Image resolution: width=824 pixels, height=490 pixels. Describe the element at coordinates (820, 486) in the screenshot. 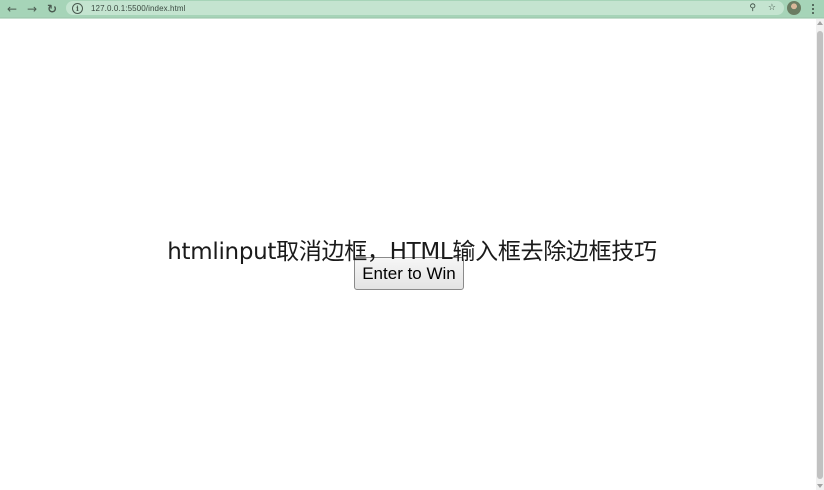

I see `scroll-down-arrow-icon` at that location.